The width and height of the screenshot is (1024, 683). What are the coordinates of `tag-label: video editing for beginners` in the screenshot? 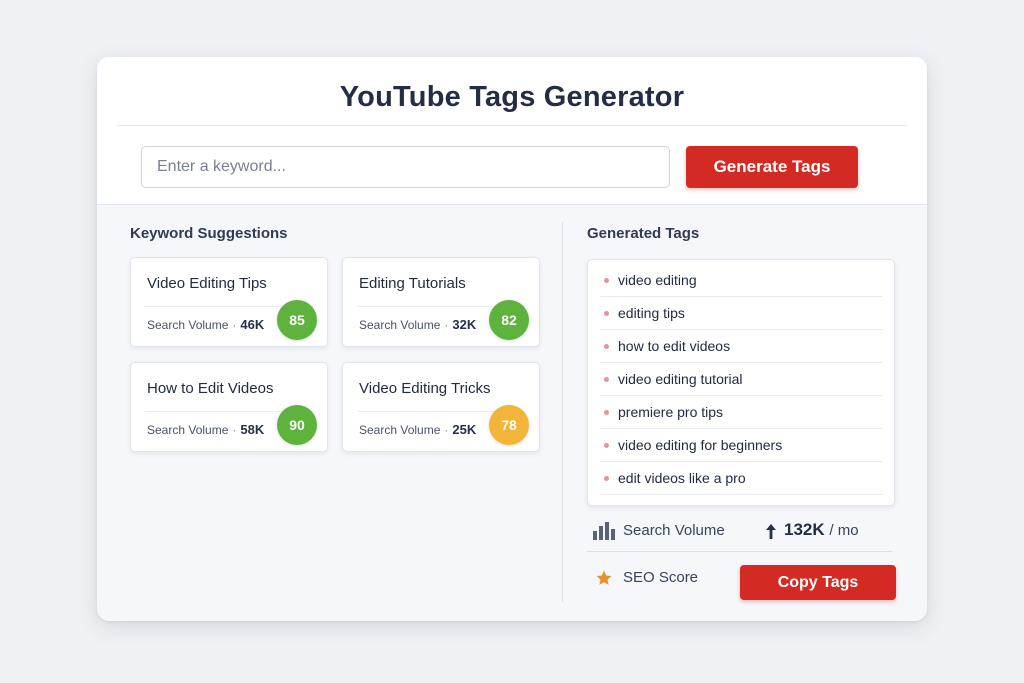 It's located at (700, 445).